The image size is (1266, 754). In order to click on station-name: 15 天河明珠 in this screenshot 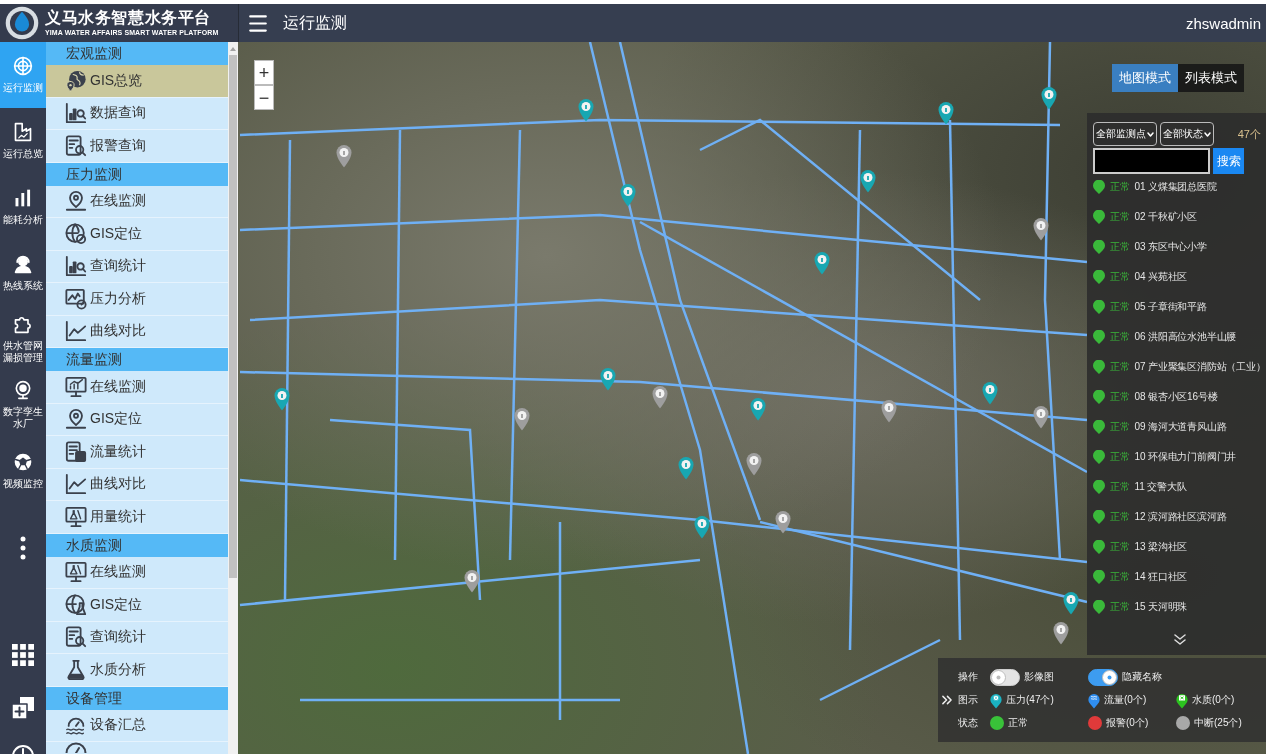, I will do `click(1161, 607)`.